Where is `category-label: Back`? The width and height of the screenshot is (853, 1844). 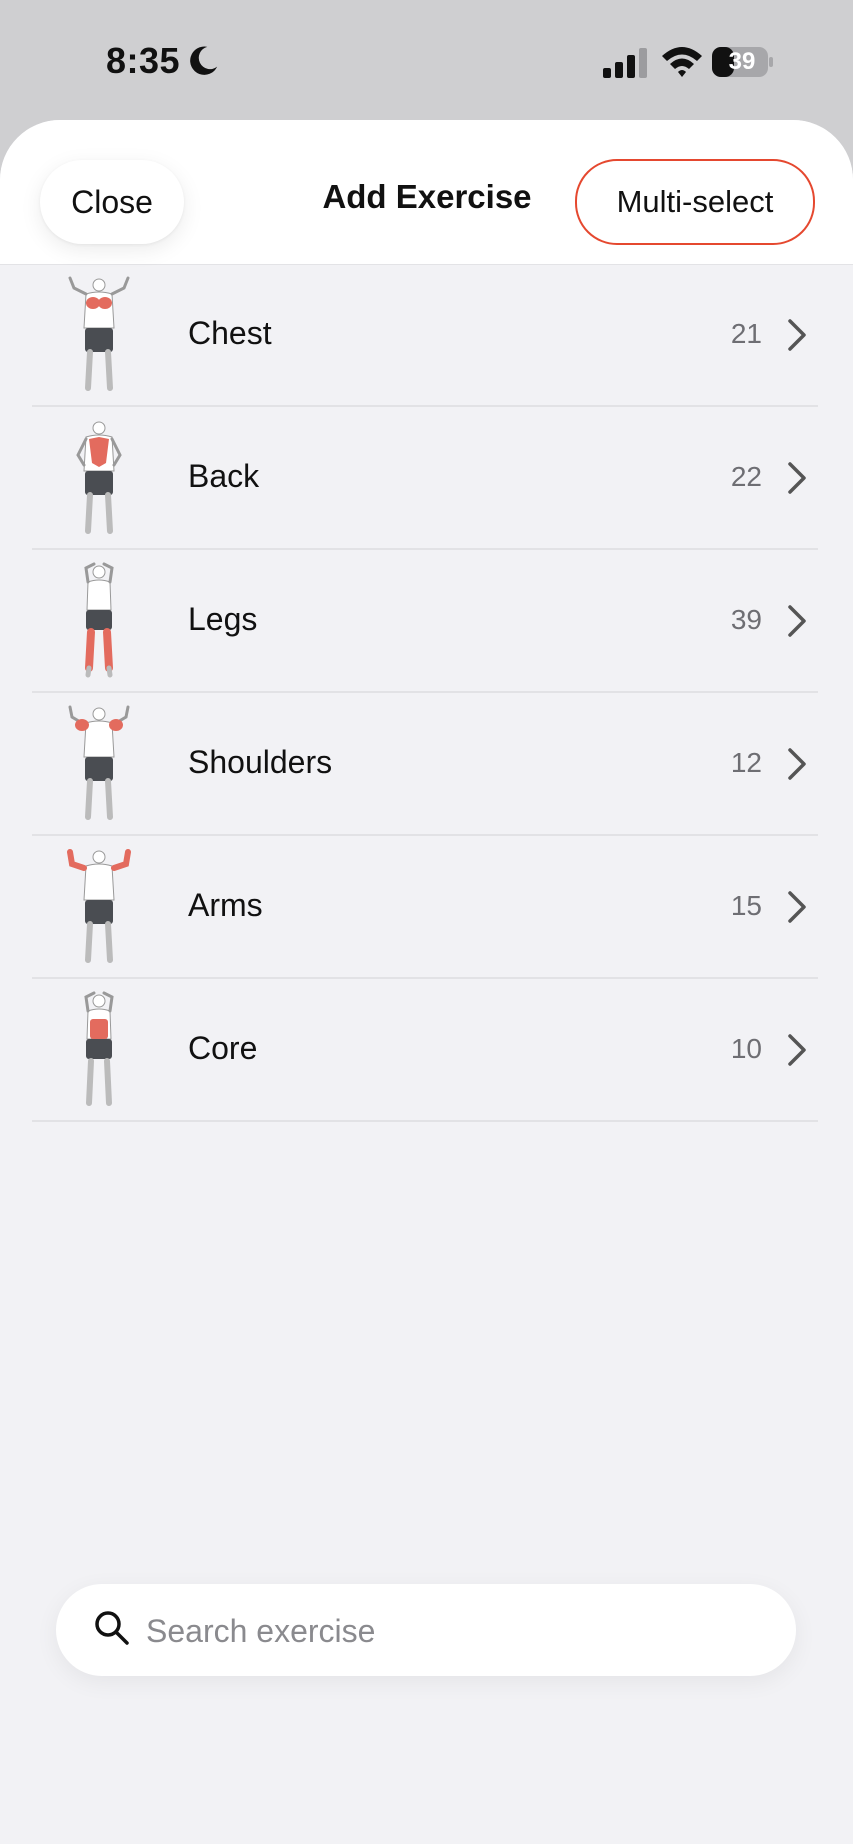
category-label: Back is located at coordinates (224, 476).